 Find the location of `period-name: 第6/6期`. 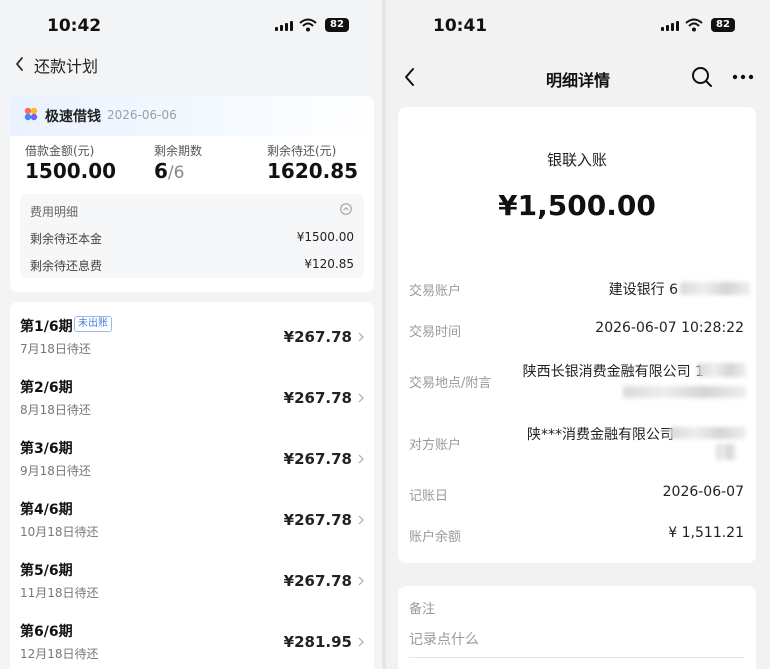

period-name: 第6/6期 is located at coordinates (46, 632).